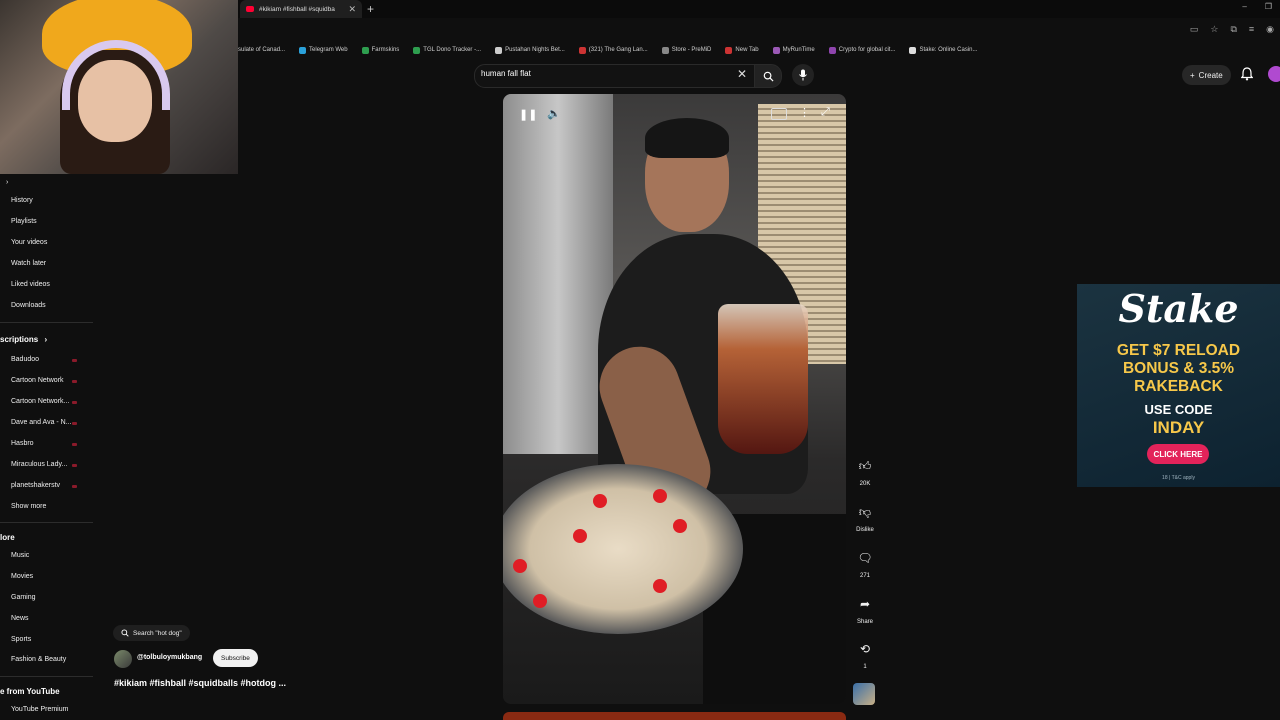 Image resolution: width=1280 pixels, height=720 pixels. Describe the element at coordinates (865, 558) in the screenshot. I see `comment-icon: 🗨︎` at that location.